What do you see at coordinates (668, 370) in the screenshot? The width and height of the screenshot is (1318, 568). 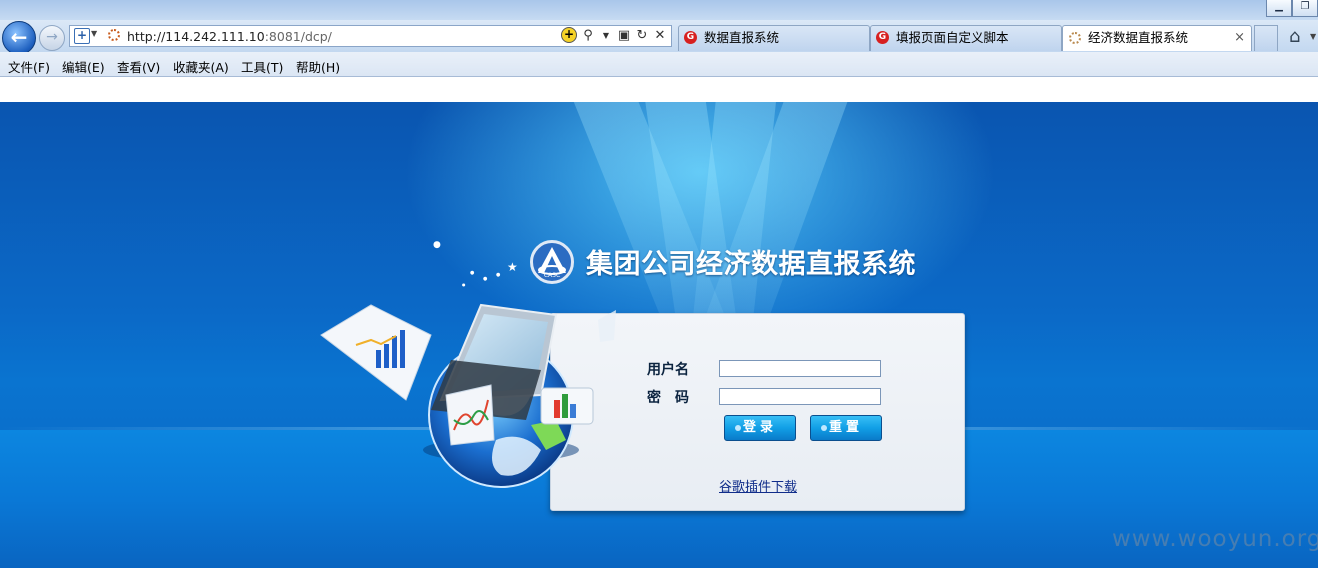 I see `username-label: 用户名` at bounding box center [668, 370].